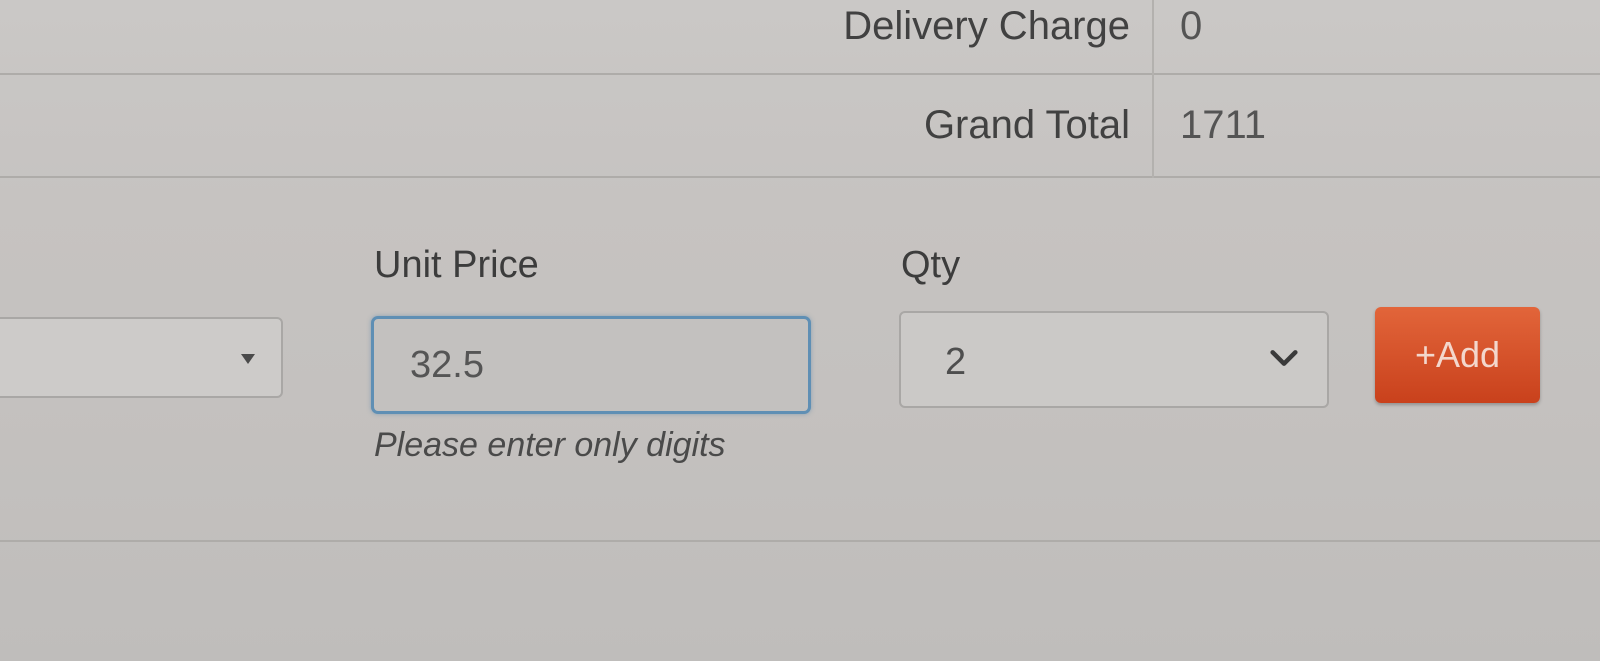  What do you see at coordinates (141, 357) in the screenshot?
I see `product-select` at bounding box center [141, 357].